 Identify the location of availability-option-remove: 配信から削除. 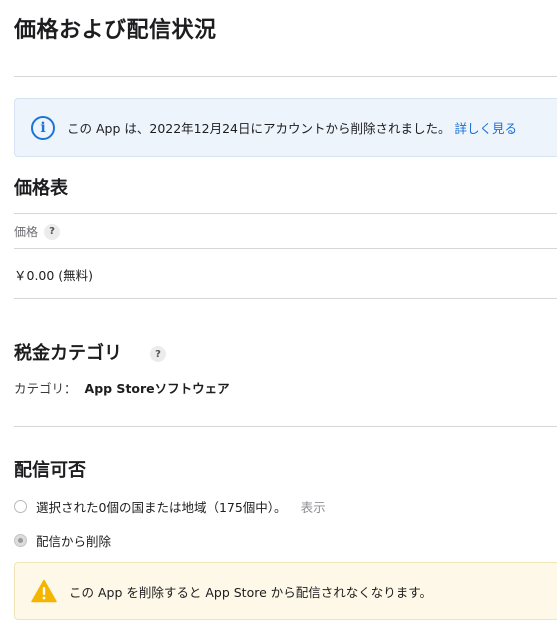
(62, 540).